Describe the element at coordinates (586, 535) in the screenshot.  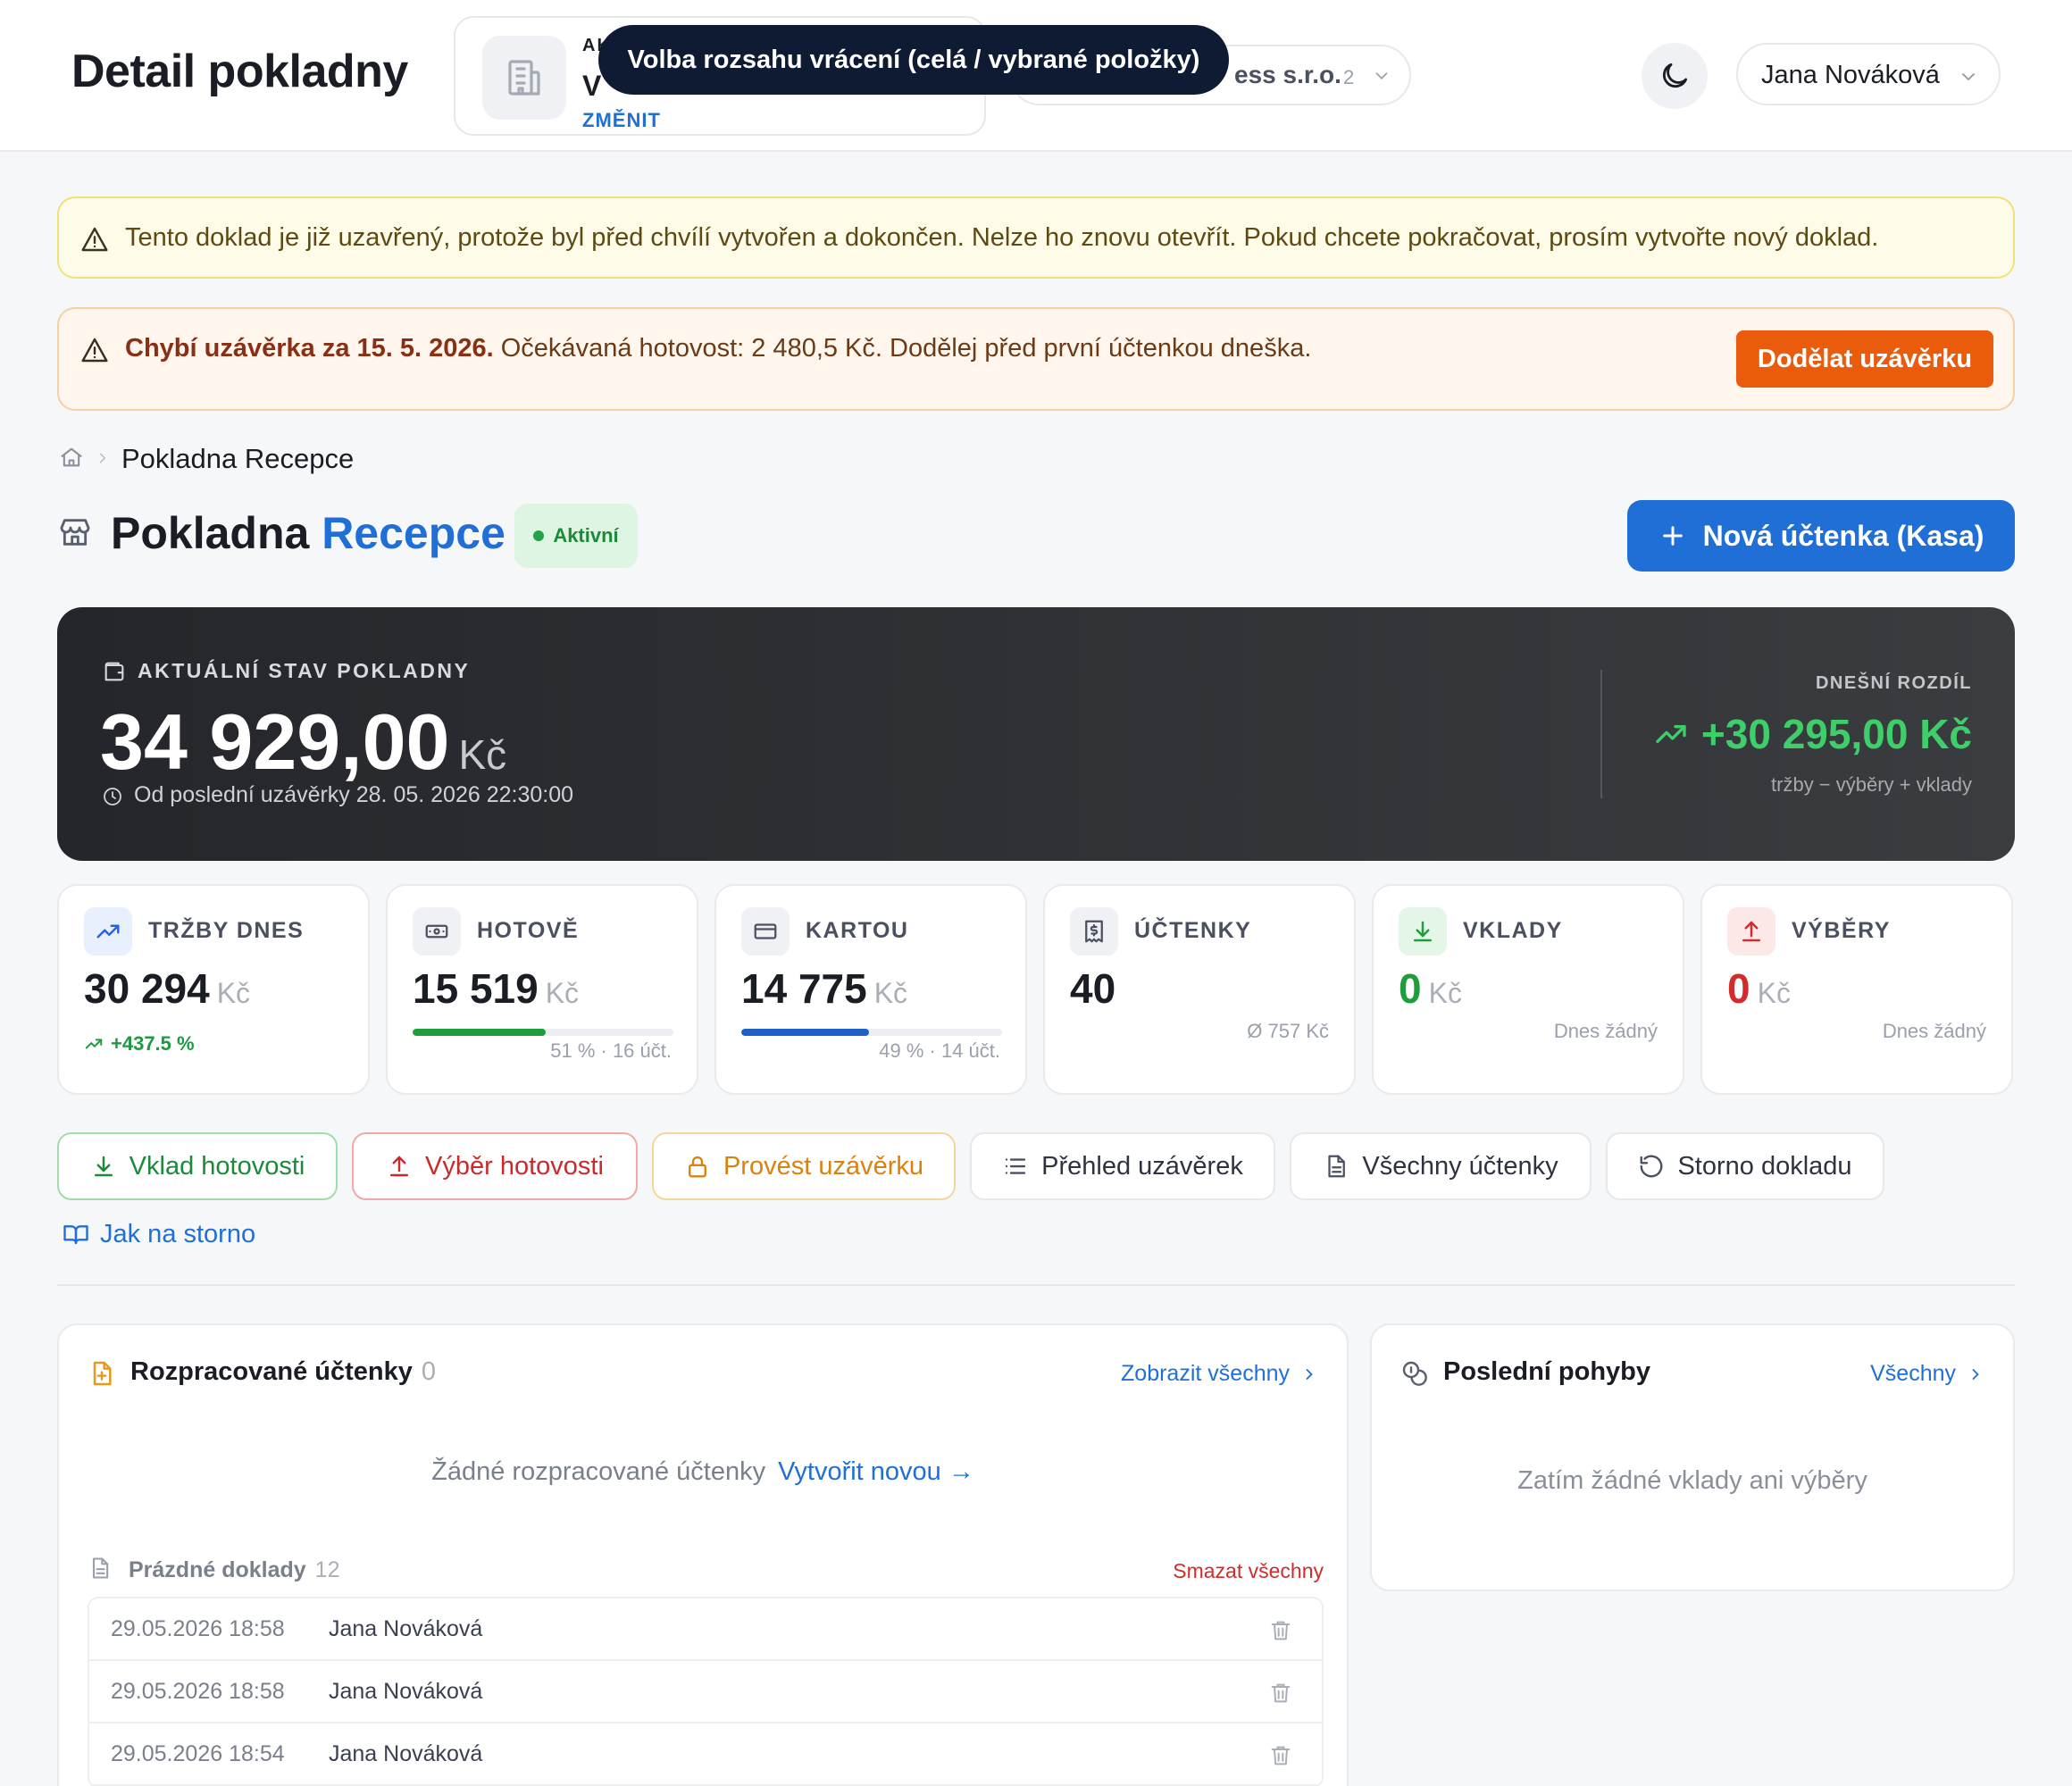
I see `status-label: Aktivní` at that location.